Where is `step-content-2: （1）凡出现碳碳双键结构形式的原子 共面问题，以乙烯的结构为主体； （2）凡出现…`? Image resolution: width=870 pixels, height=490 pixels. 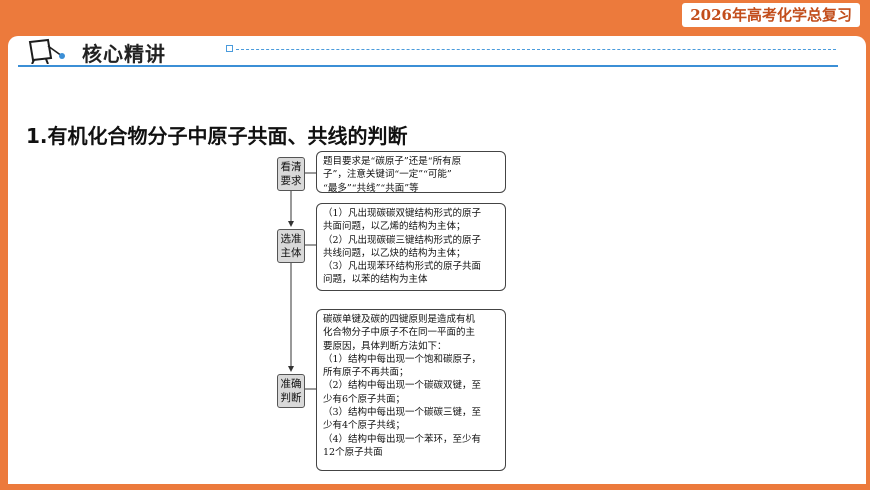 step-content-2: （1）凡出现碳碳双键结构形式的原子 共面问题，以乙烯的结构为主体； （2）凡出现… is located at coordinates (411, 247).